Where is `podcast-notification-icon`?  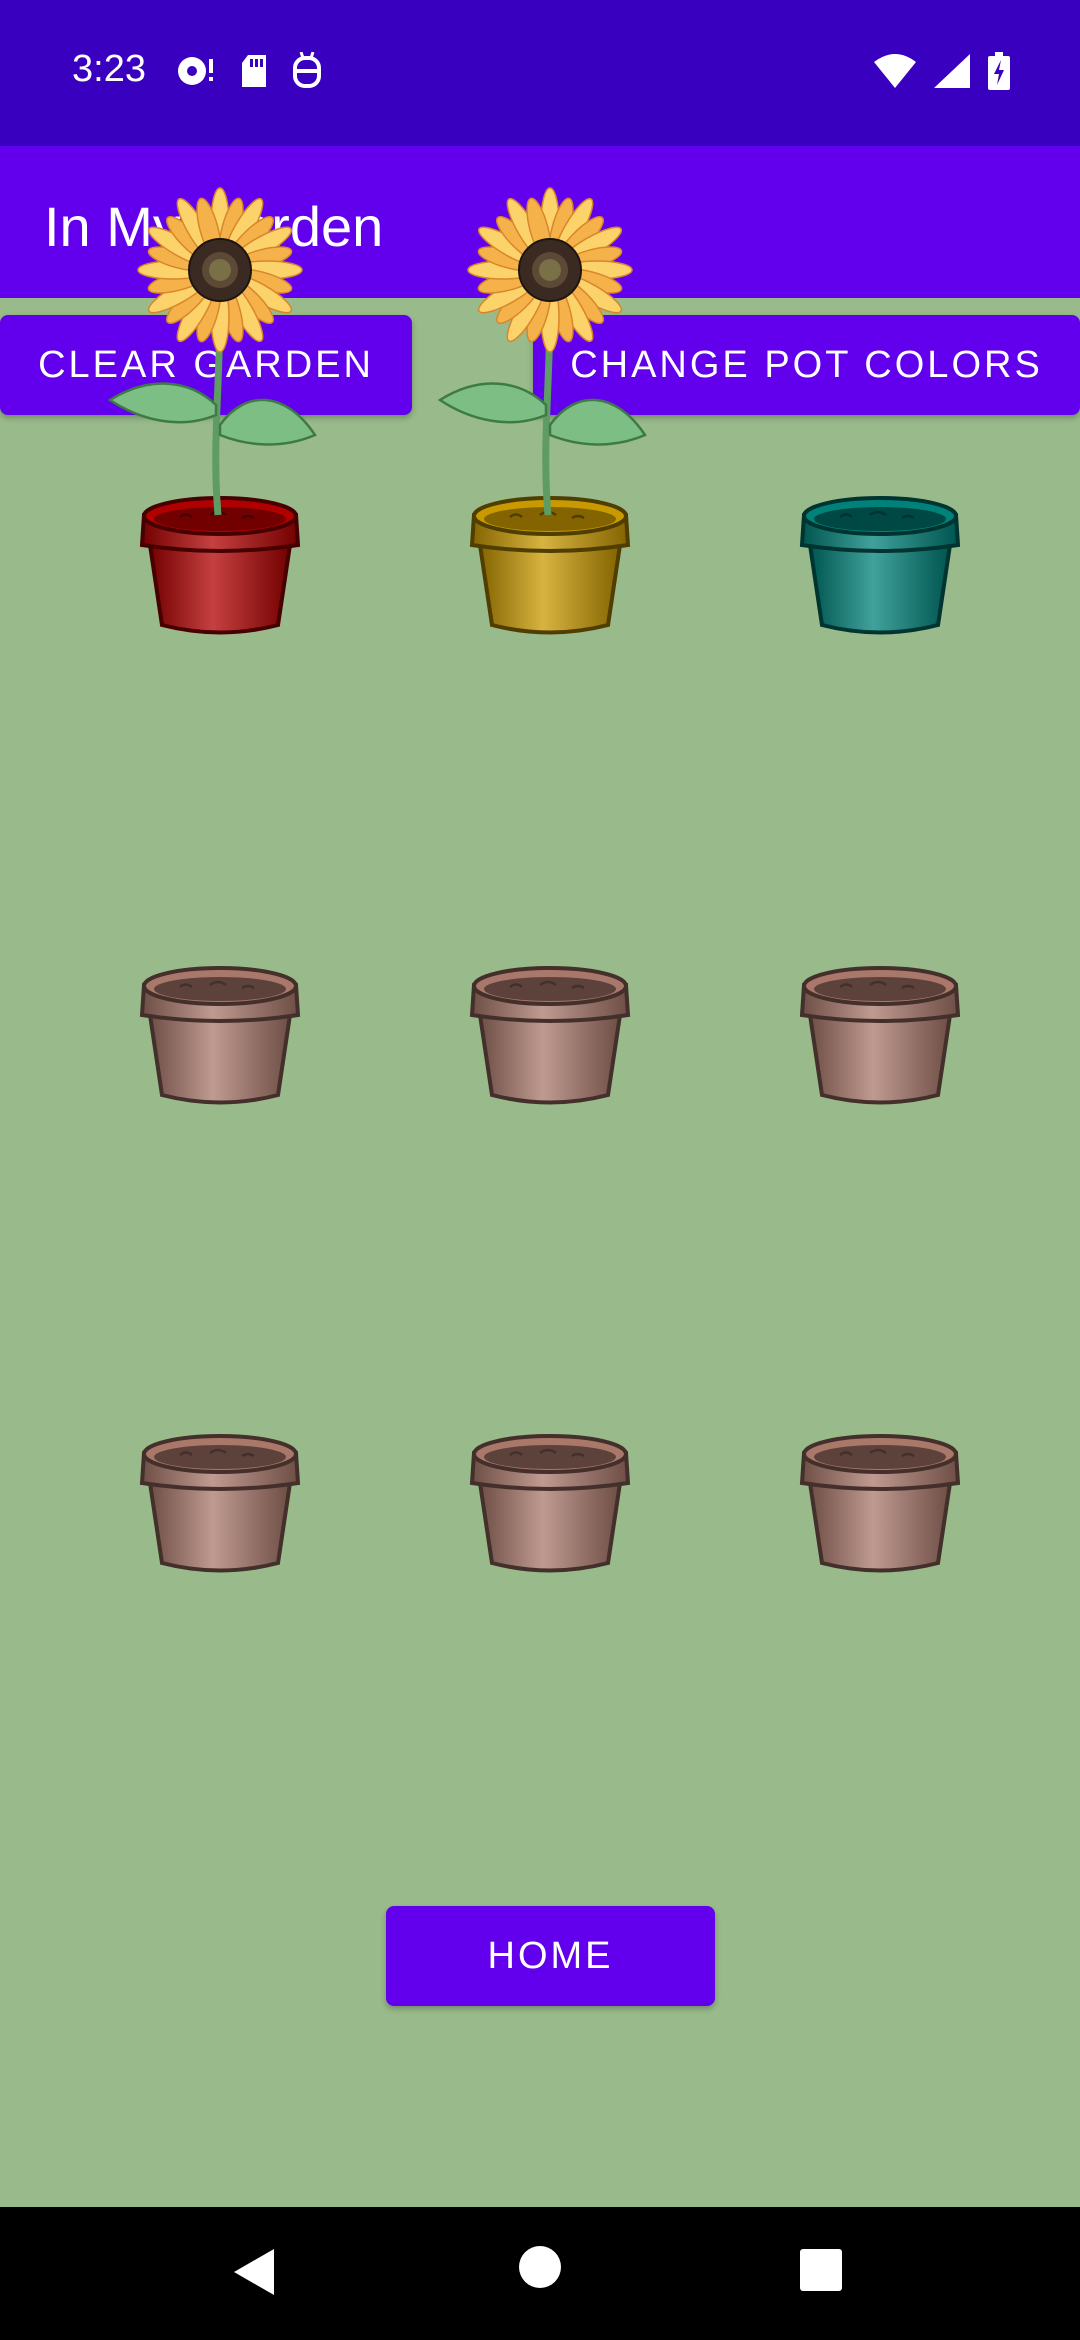 podcast-notification-icon is located at coordinates (196, 71).